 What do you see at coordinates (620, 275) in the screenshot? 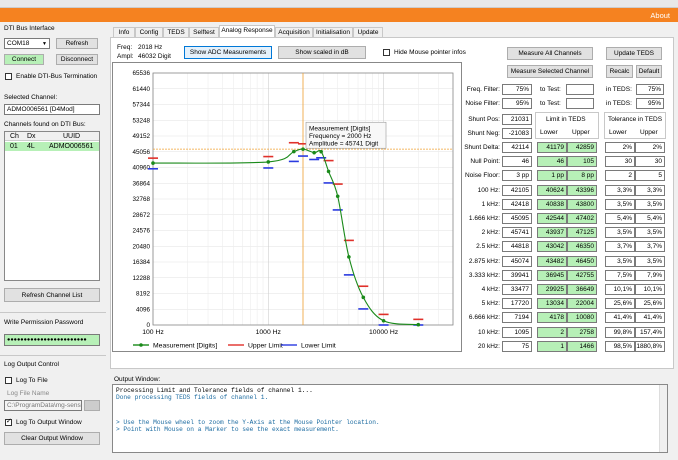
I see `row-tol-lower: 7,5%` at bounding box center [620, 275].